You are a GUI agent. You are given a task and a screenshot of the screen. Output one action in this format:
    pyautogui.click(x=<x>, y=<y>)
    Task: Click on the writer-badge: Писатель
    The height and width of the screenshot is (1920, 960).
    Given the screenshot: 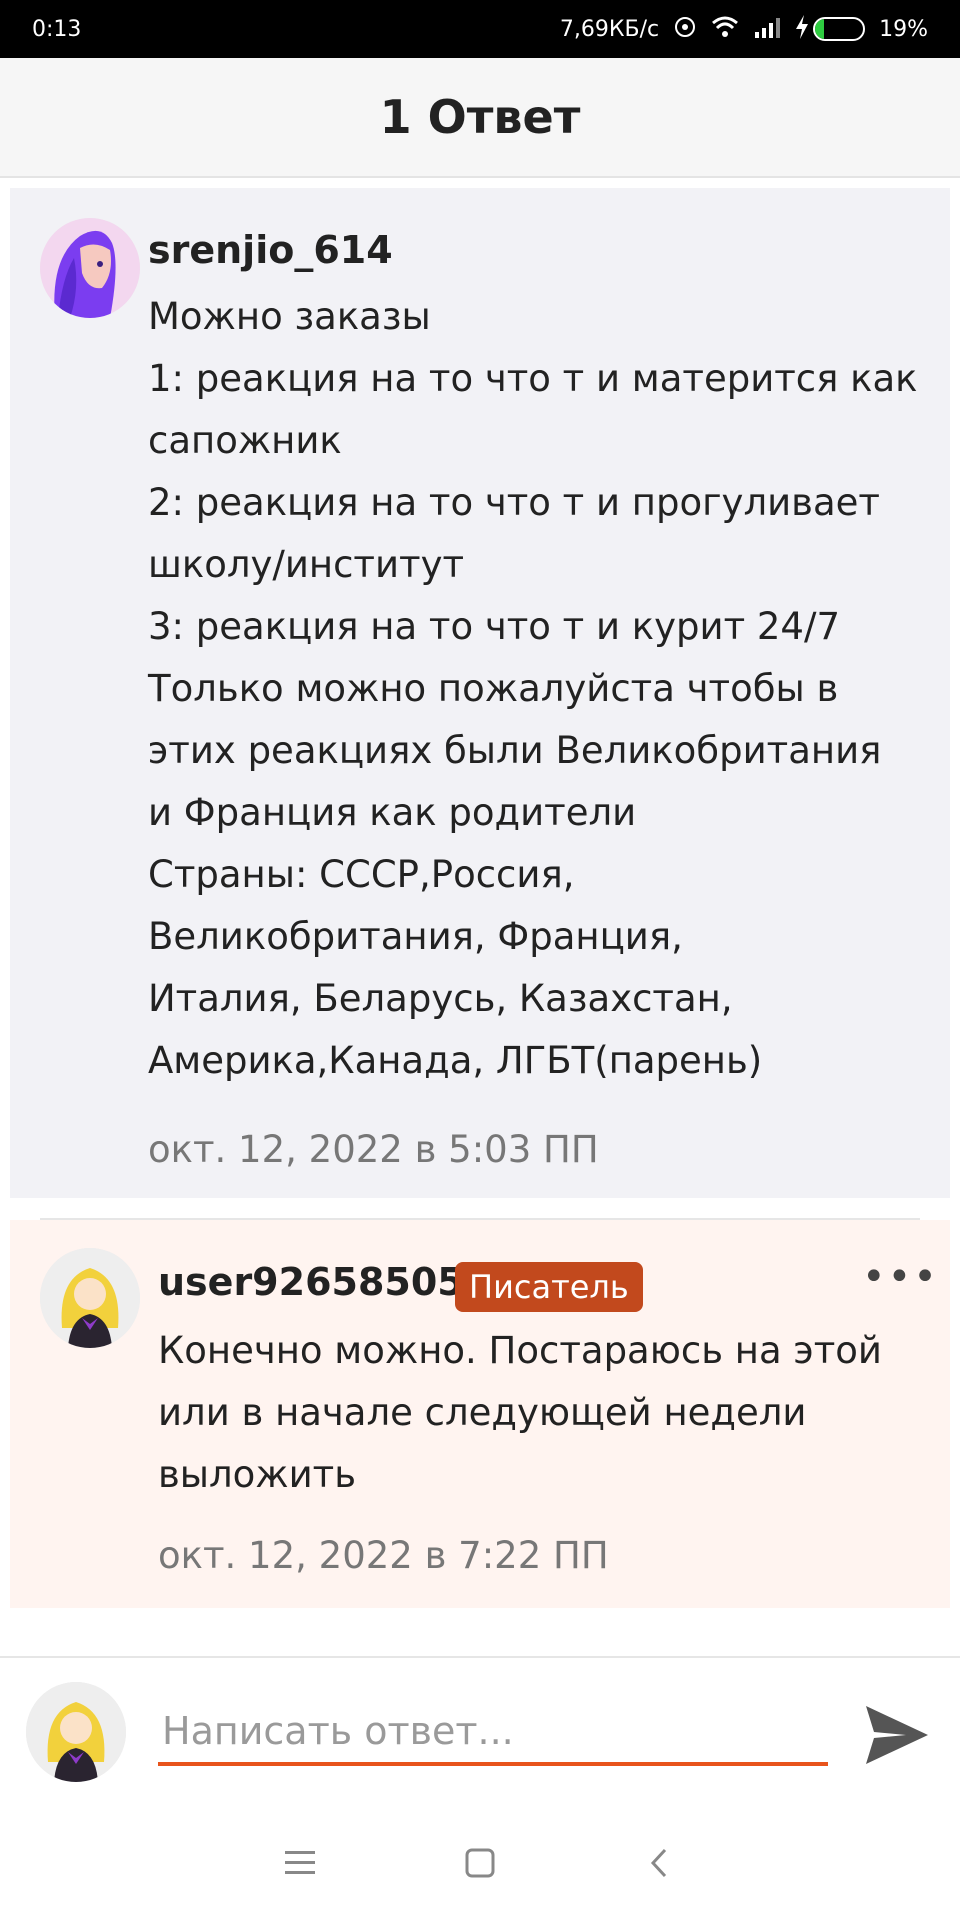 What is the action you would take?
    pyautogui.click(x=549, y=1287)
    